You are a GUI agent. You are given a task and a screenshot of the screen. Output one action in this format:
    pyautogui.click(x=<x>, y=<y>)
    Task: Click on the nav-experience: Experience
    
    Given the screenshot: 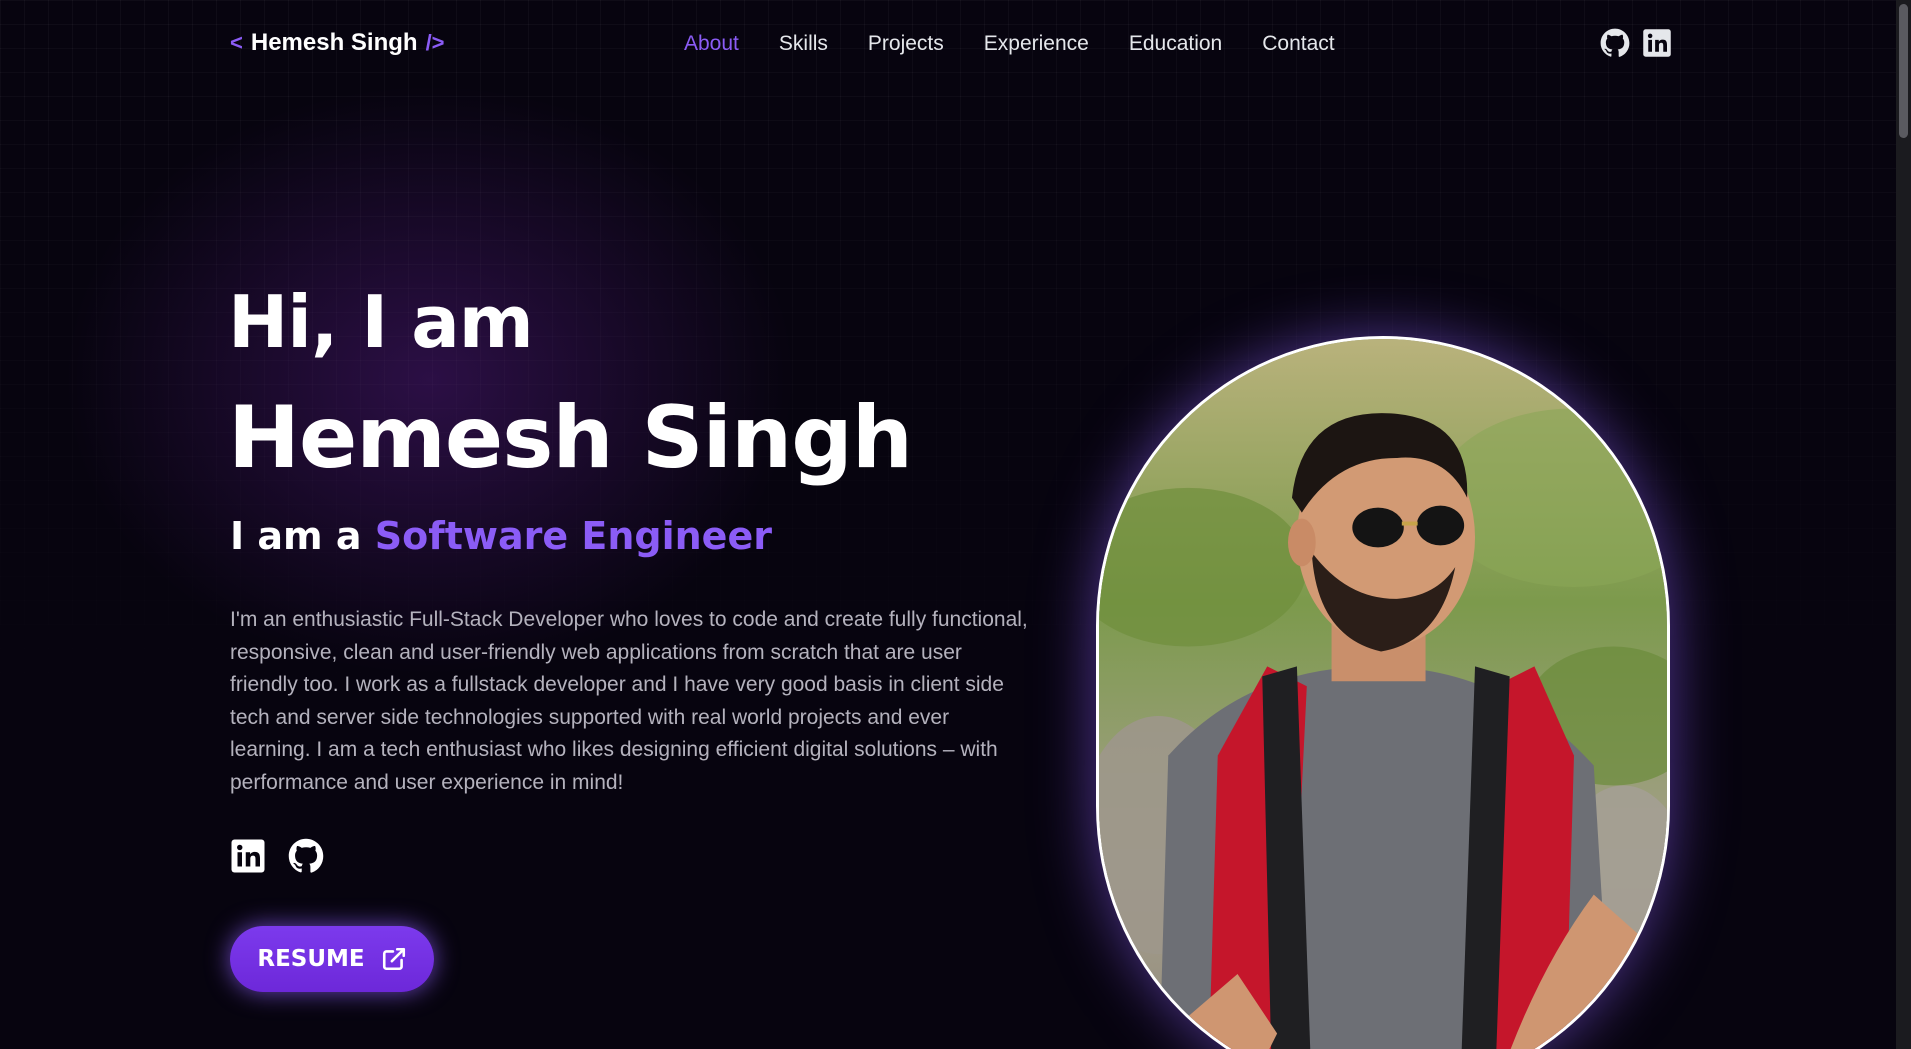 What is the action you would take?
    pyautogui.click(x=1036, y=44)
    